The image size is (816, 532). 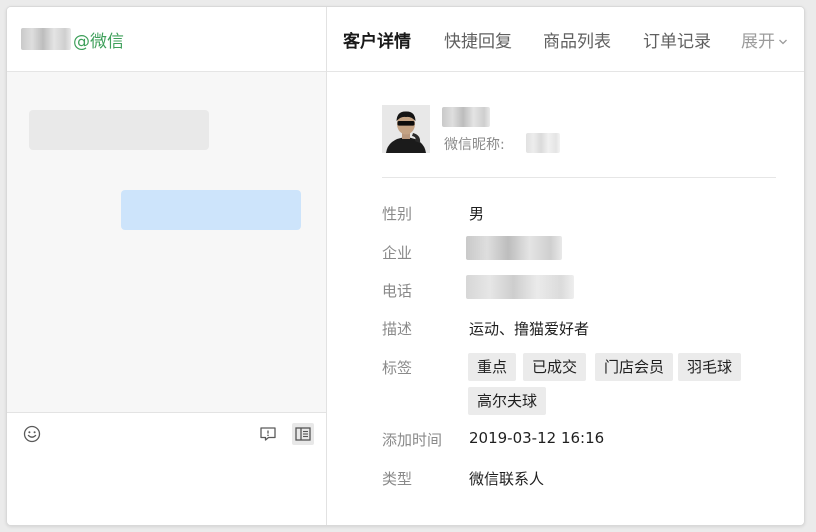 What do you see at coordinates (377, 39) in the screenshot?
I see `tab-customer-details: 客户详情` at bounding box center [377, 39].